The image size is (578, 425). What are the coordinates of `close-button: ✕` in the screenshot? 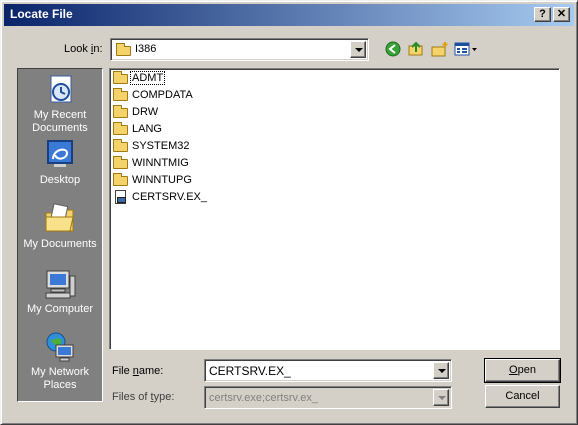 It's located at (561, 14).